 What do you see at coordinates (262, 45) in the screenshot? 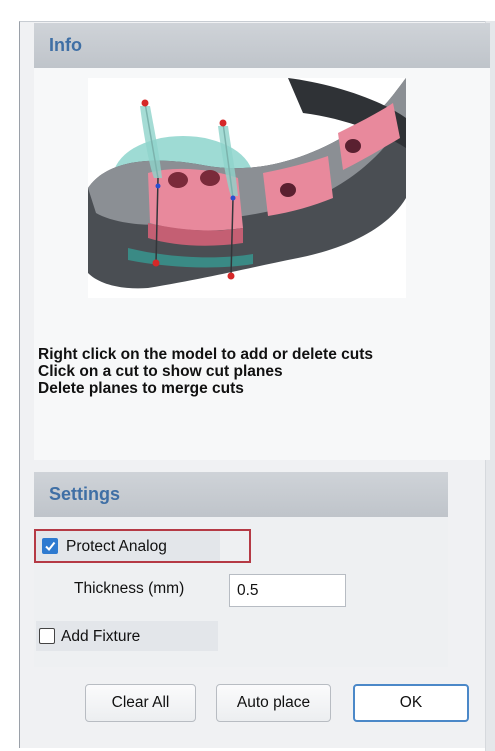
I see `info-header: Info` at bounding box center [262, 45].